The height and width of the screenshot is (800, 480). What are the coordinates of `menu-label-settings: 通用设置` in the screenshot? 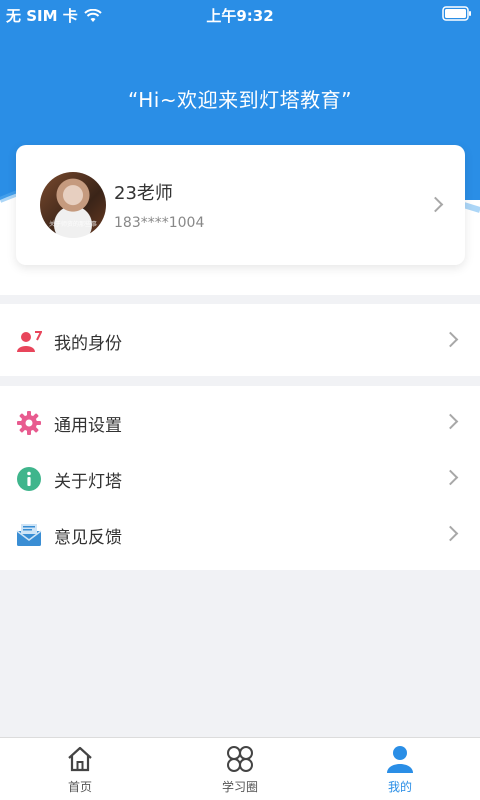 It's located at (88, 426).